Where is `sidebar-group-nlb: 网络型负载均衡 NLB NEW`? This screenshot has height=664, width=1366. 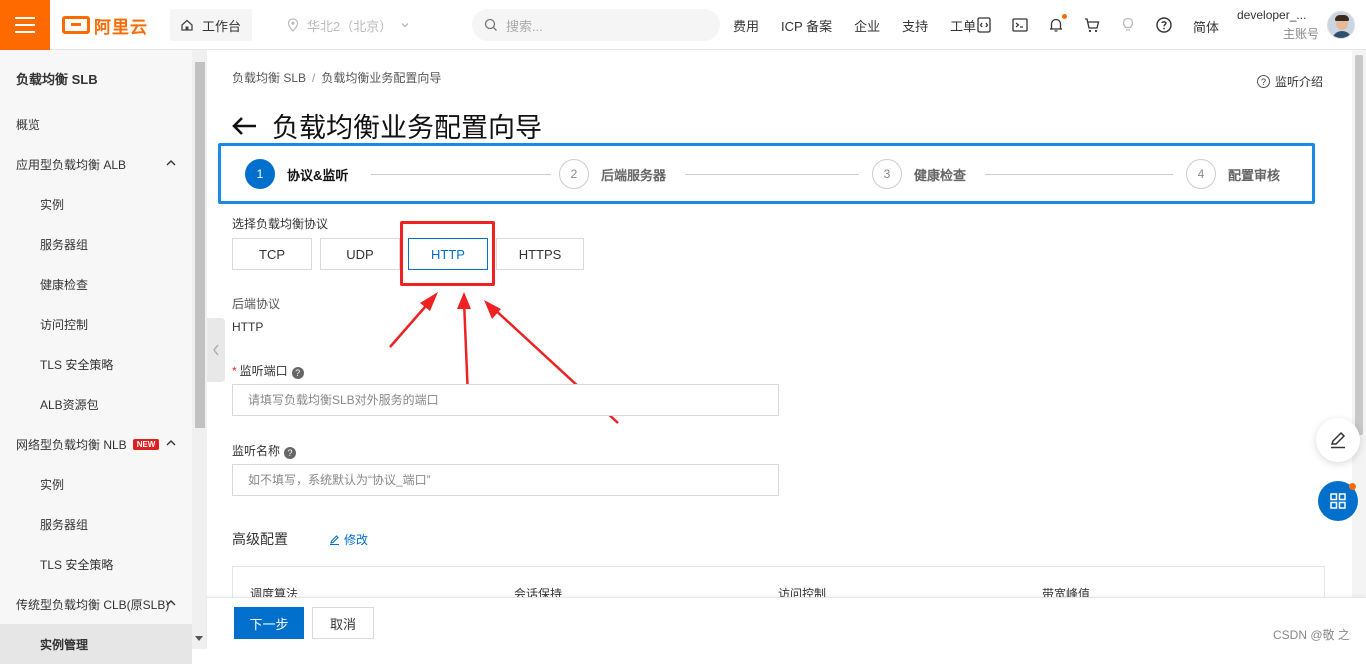 sidebar-group-nlb: 网络型负载均衡 NLB NEW is located at coordinates (96, 444).